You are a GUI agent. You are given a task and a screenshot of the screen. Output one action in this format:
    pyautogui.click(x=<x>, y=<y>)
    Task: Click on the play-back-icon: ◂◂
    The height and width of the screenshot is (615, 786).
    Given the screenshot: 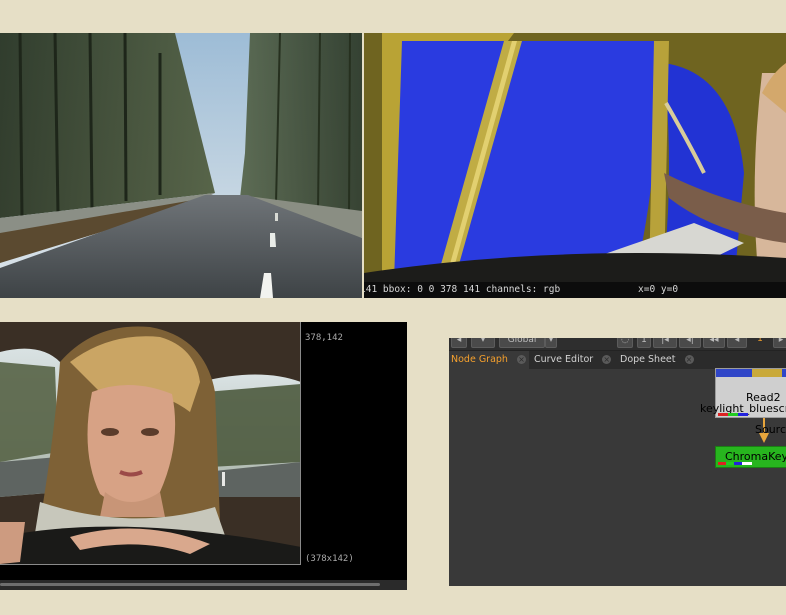 What is the action you would take?
    pyautogui.click(x=714, y=343)
    